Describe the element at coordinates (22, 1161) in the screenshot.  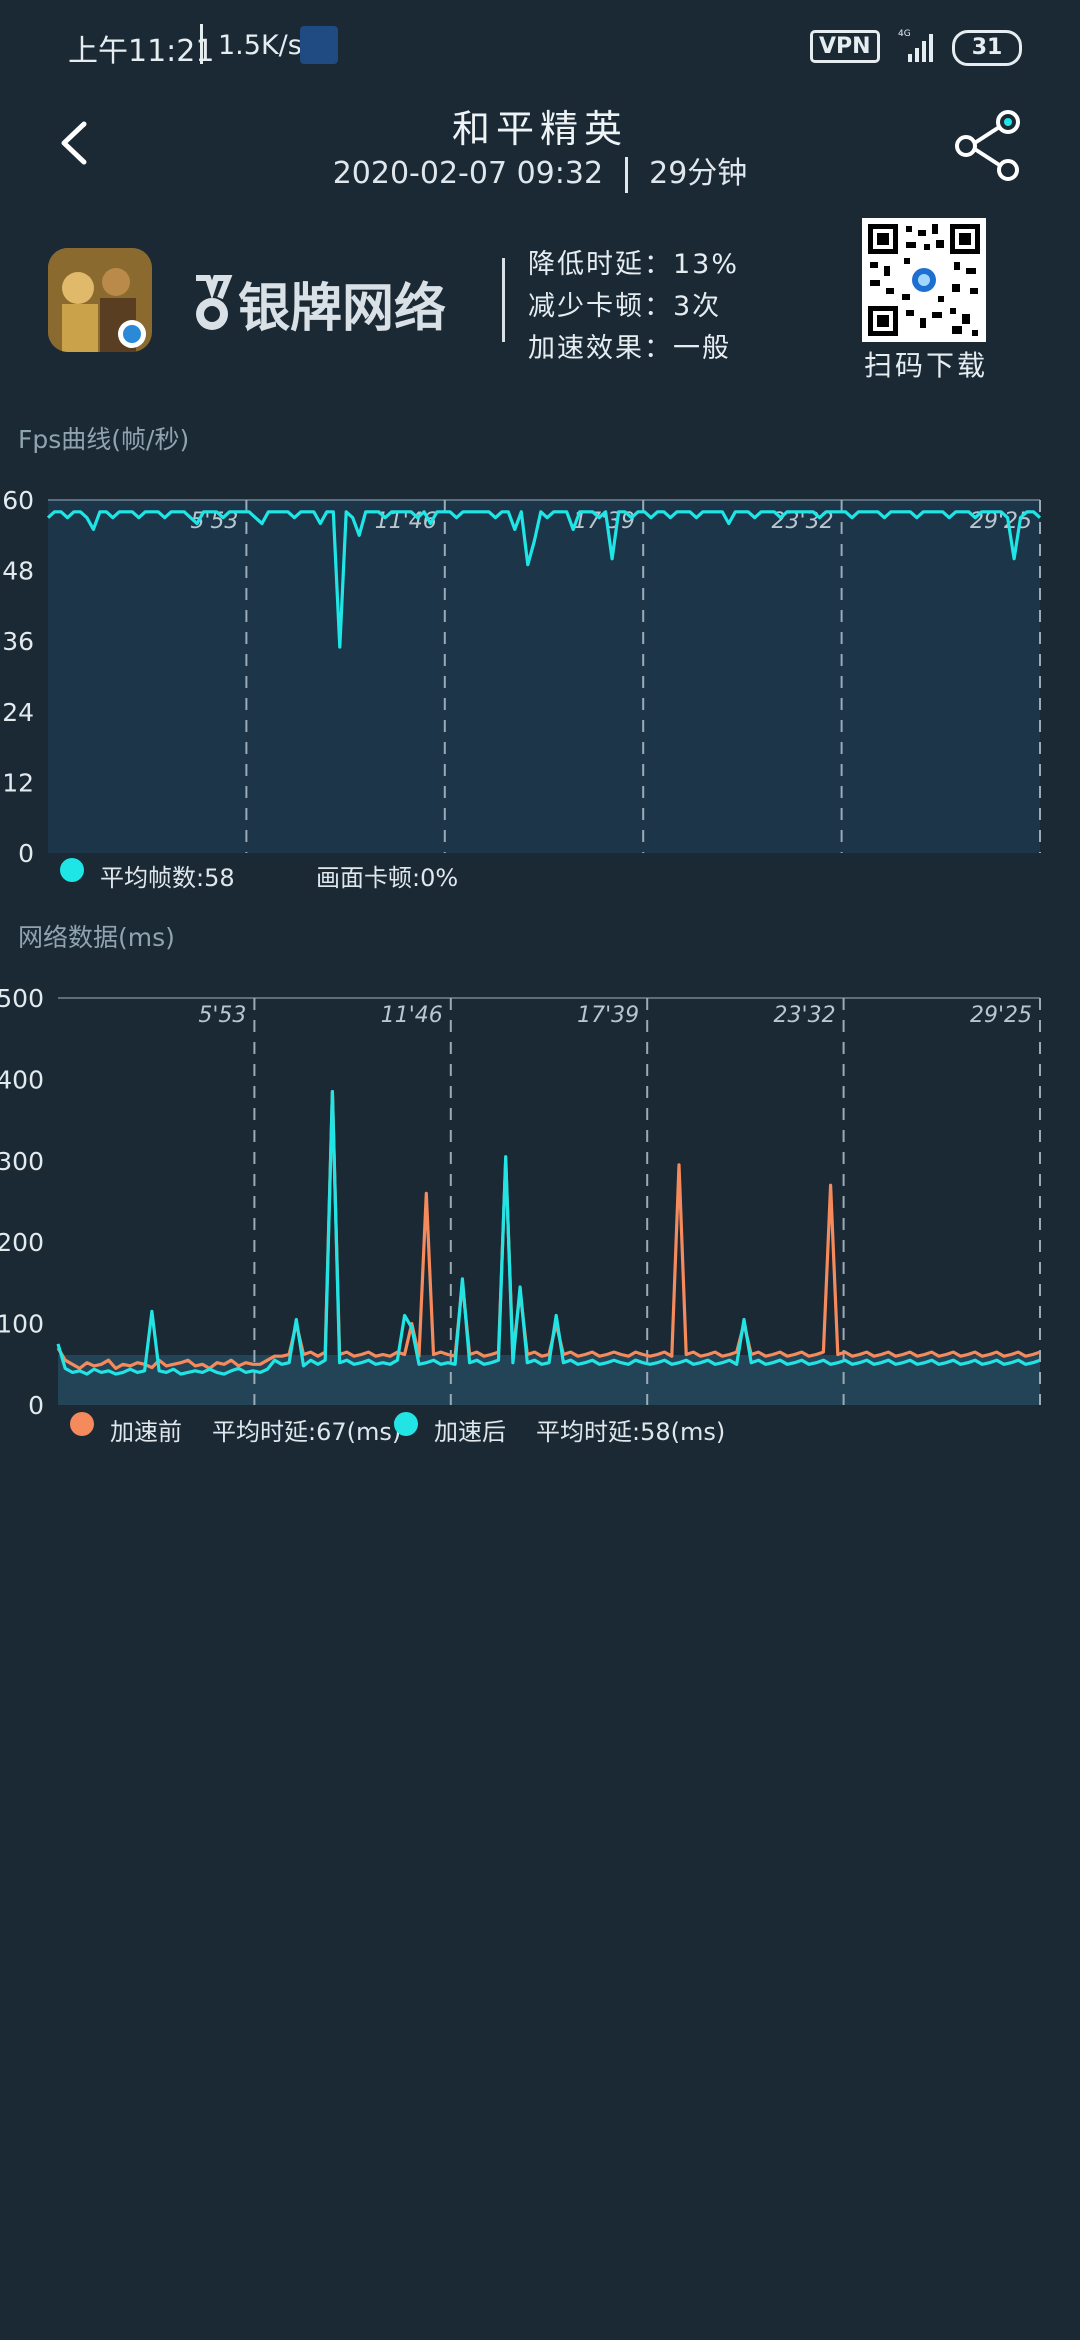
I see `y-tick-label: 300` at that location.